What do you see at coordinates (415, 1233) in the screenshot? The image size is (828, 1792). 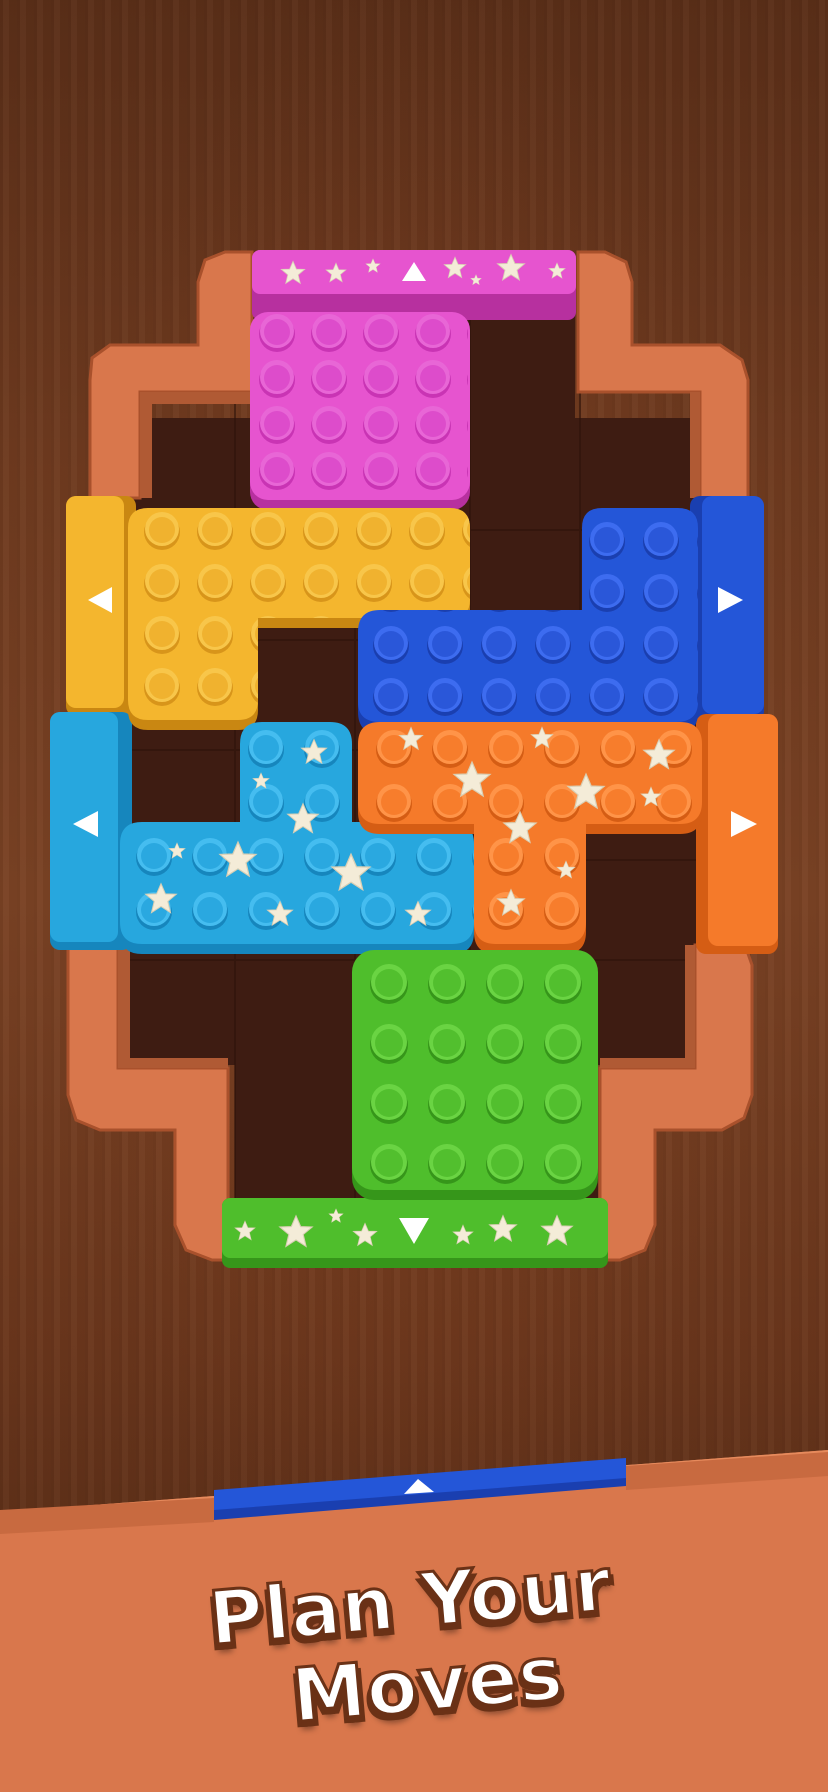 I see `green-exit-gate` at bounding box center [415, 1233].